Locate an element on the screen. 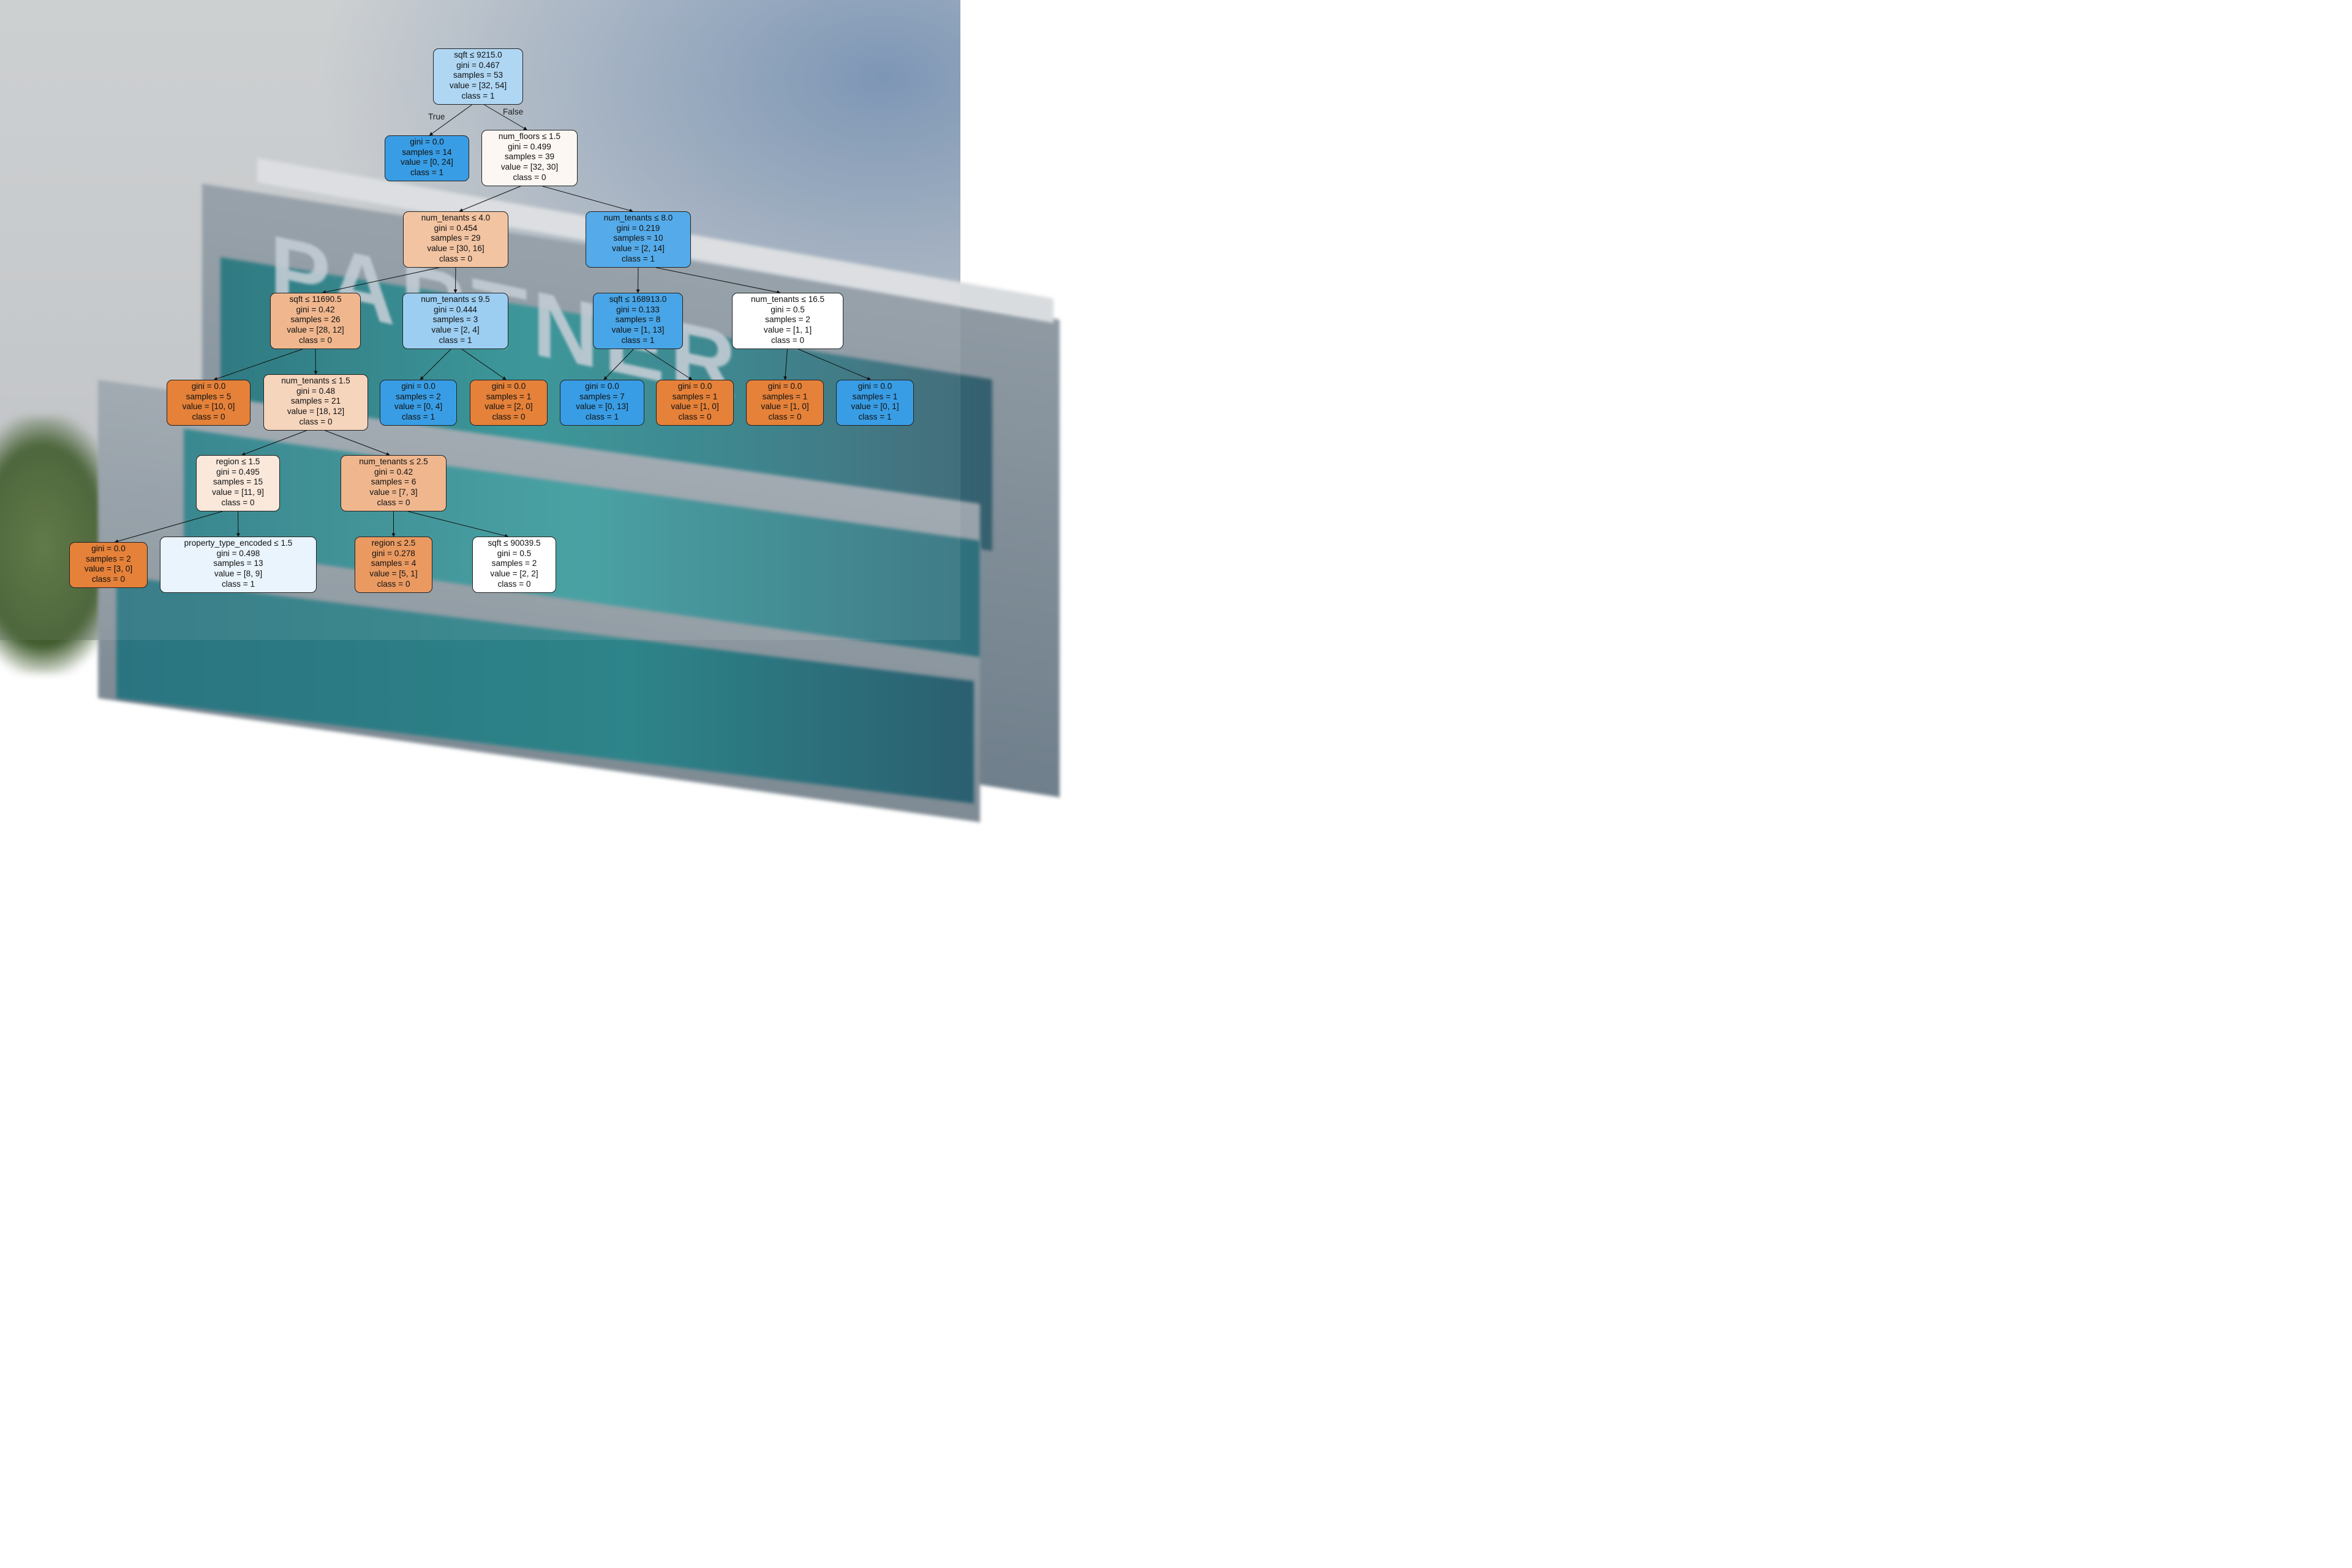  node-text-line: value = [11, 9] is located at coordinates (238, 492).